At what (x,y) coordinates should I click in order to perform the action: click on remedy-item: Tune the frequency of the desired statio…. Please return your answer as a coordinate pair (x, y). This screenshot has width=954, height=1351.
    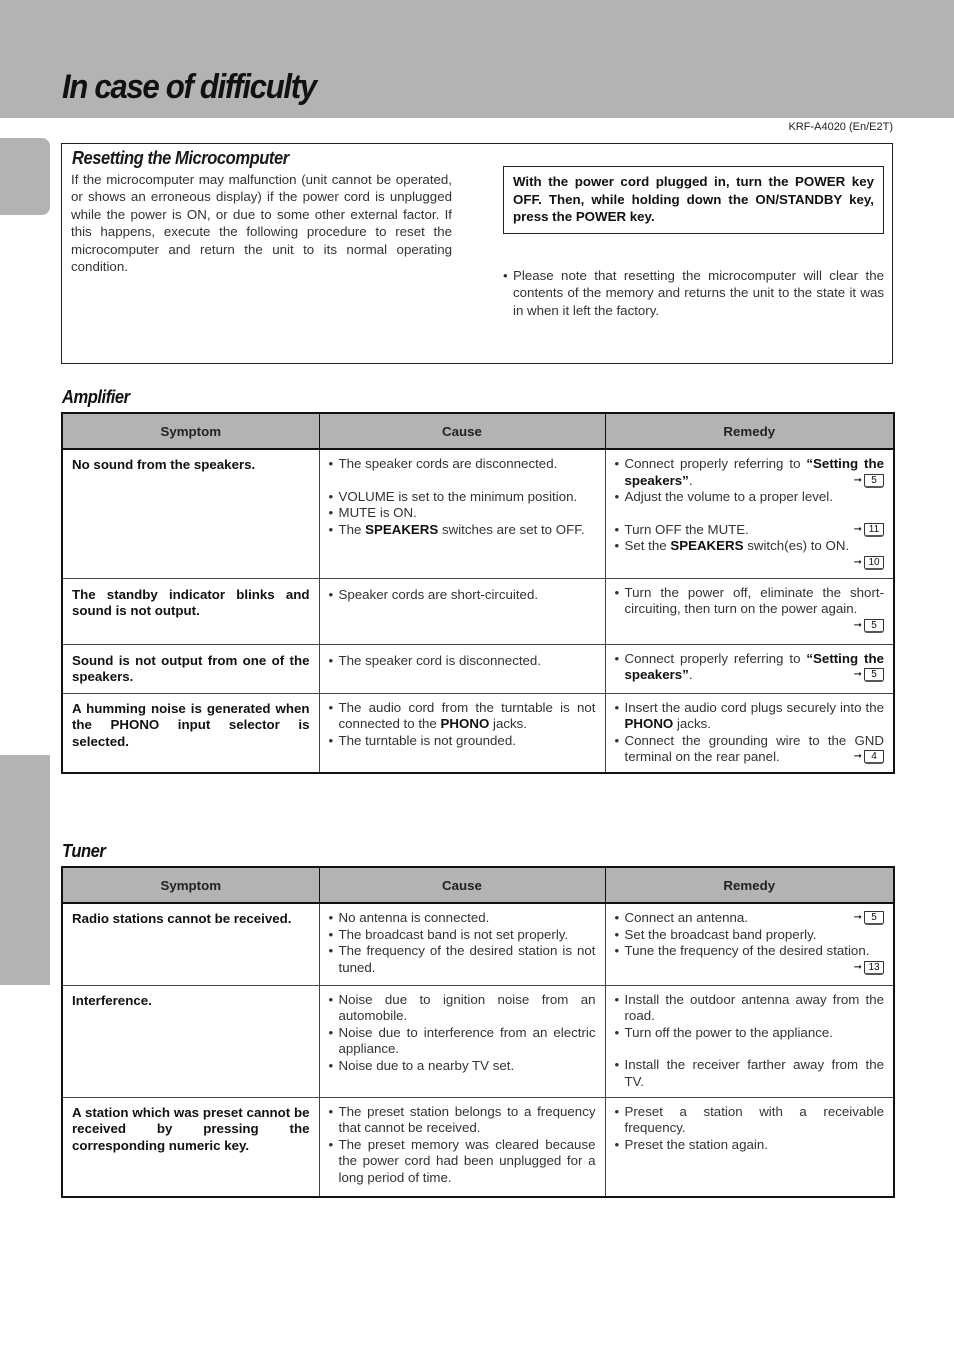
    Looking at the image, I should click on (749, 959).